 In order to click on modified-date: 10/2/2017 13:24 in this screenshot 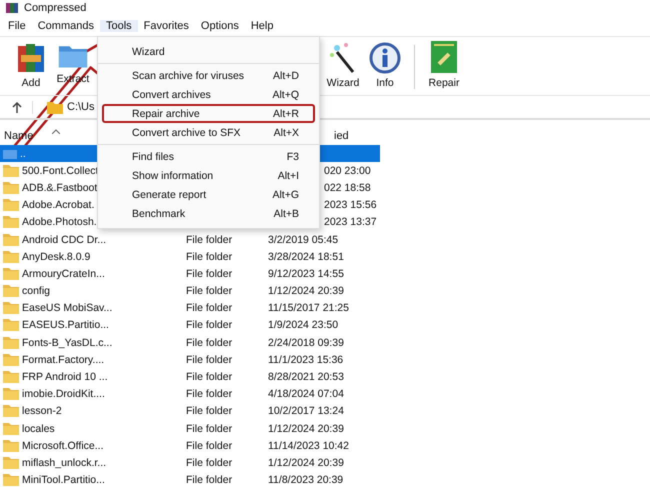, I will do `click(306, 411)`.